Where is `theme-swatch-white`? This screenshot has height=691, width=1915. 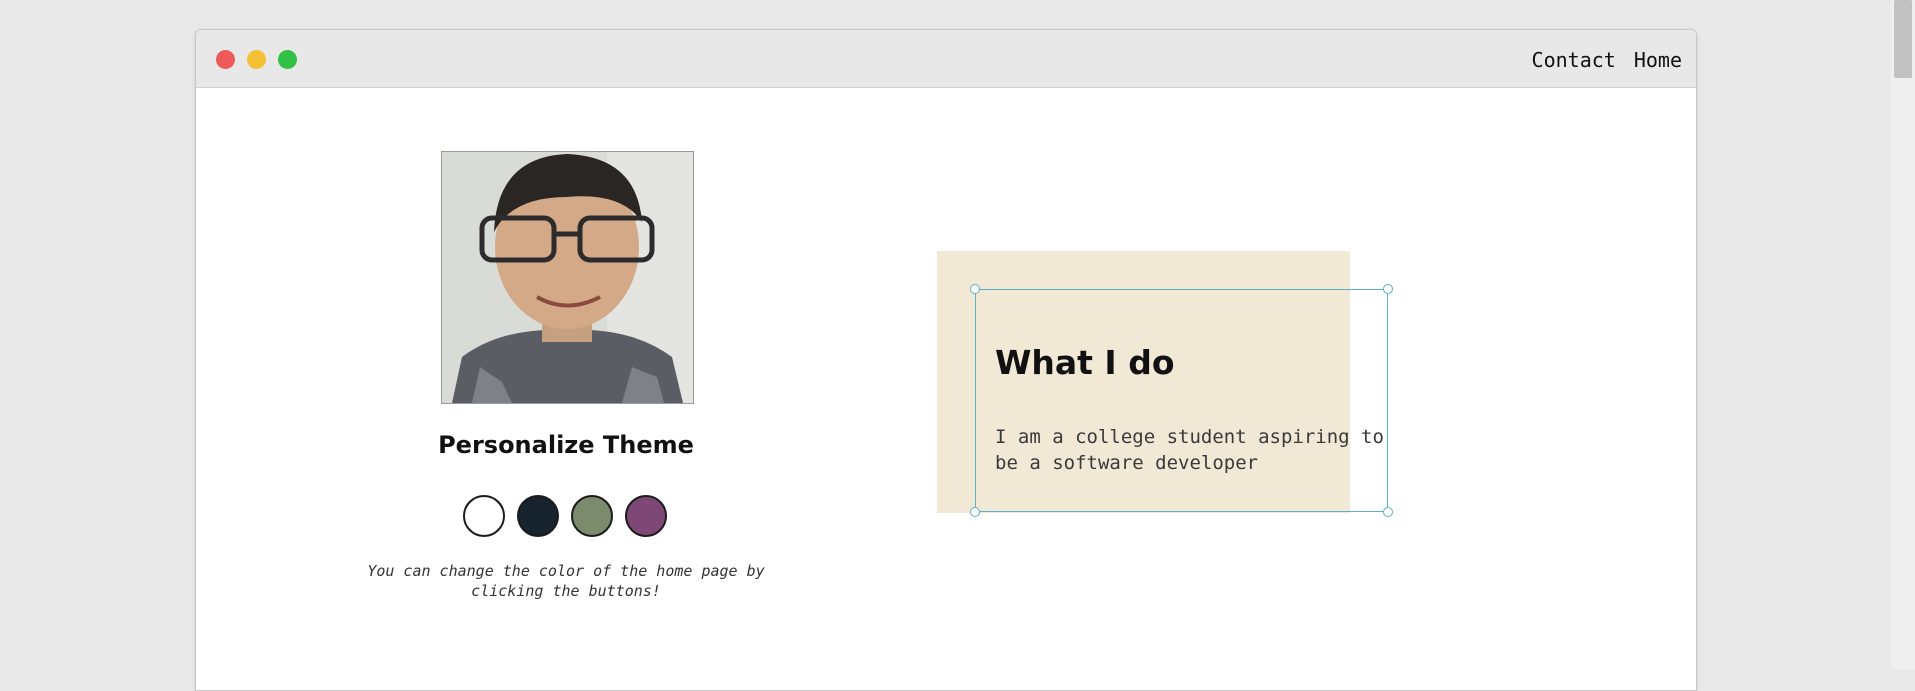 theme-swatch-white is located at coordinates (484, 516).